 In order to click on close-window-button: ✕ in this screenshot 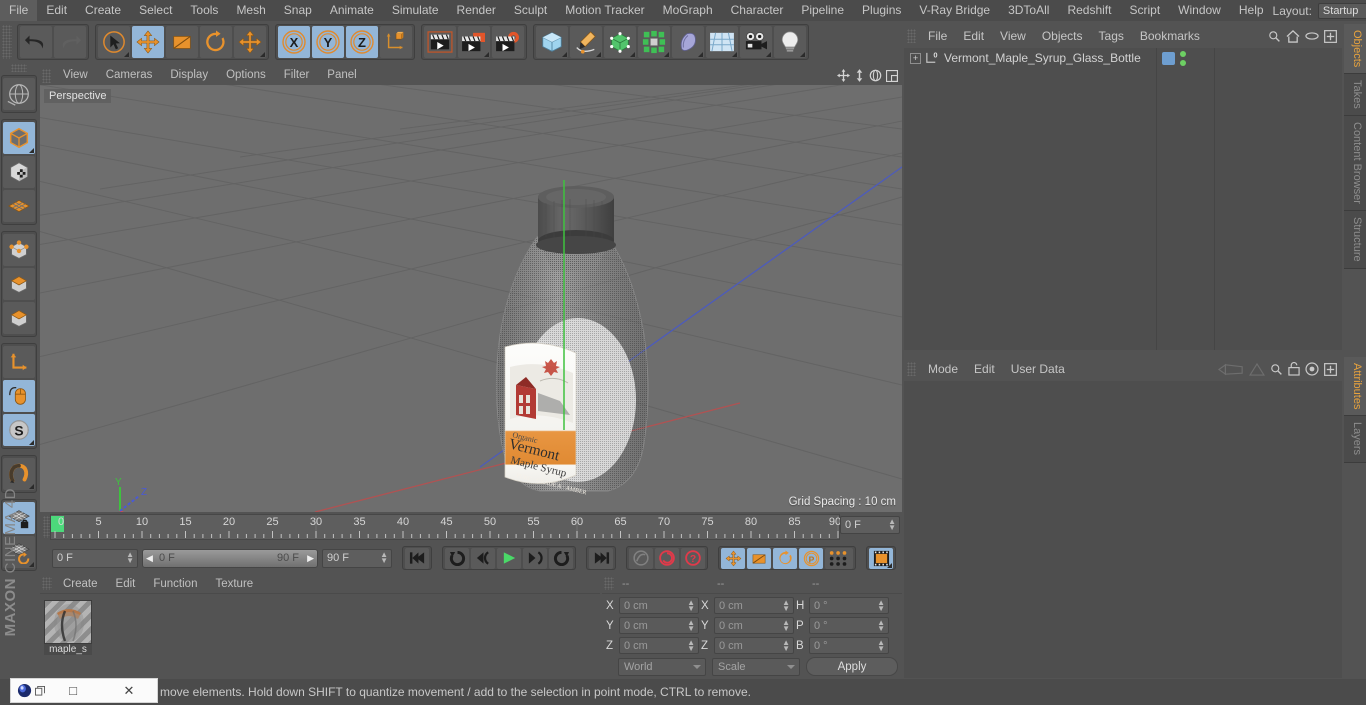, I will do `click(129, 691)`.